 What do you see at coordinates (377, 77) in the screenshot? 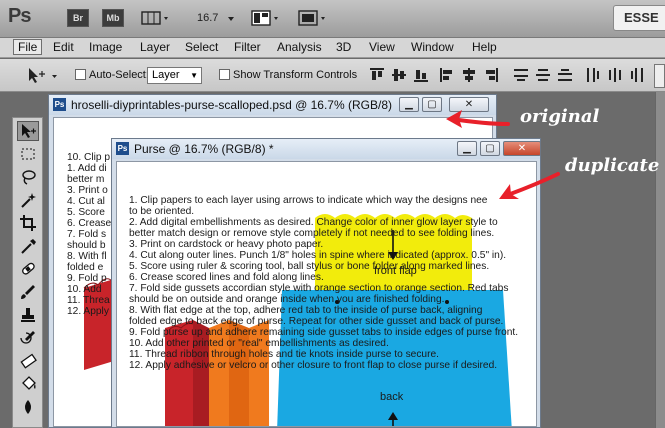
I see `align-top-icon` at bounding box center [377, 77].